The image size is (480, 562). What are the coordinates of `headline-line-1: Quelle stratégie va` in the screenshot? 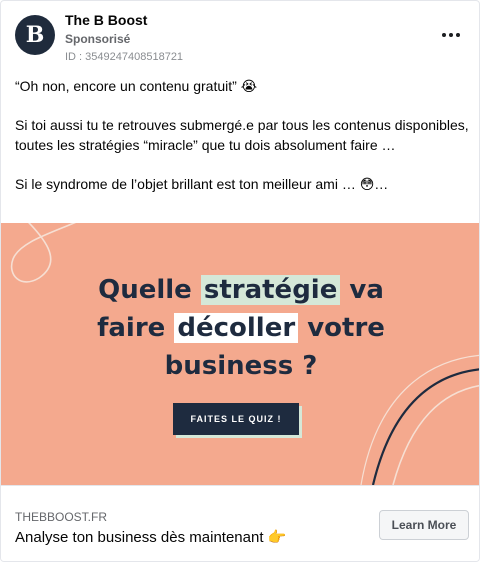 It's located at (240, 290).